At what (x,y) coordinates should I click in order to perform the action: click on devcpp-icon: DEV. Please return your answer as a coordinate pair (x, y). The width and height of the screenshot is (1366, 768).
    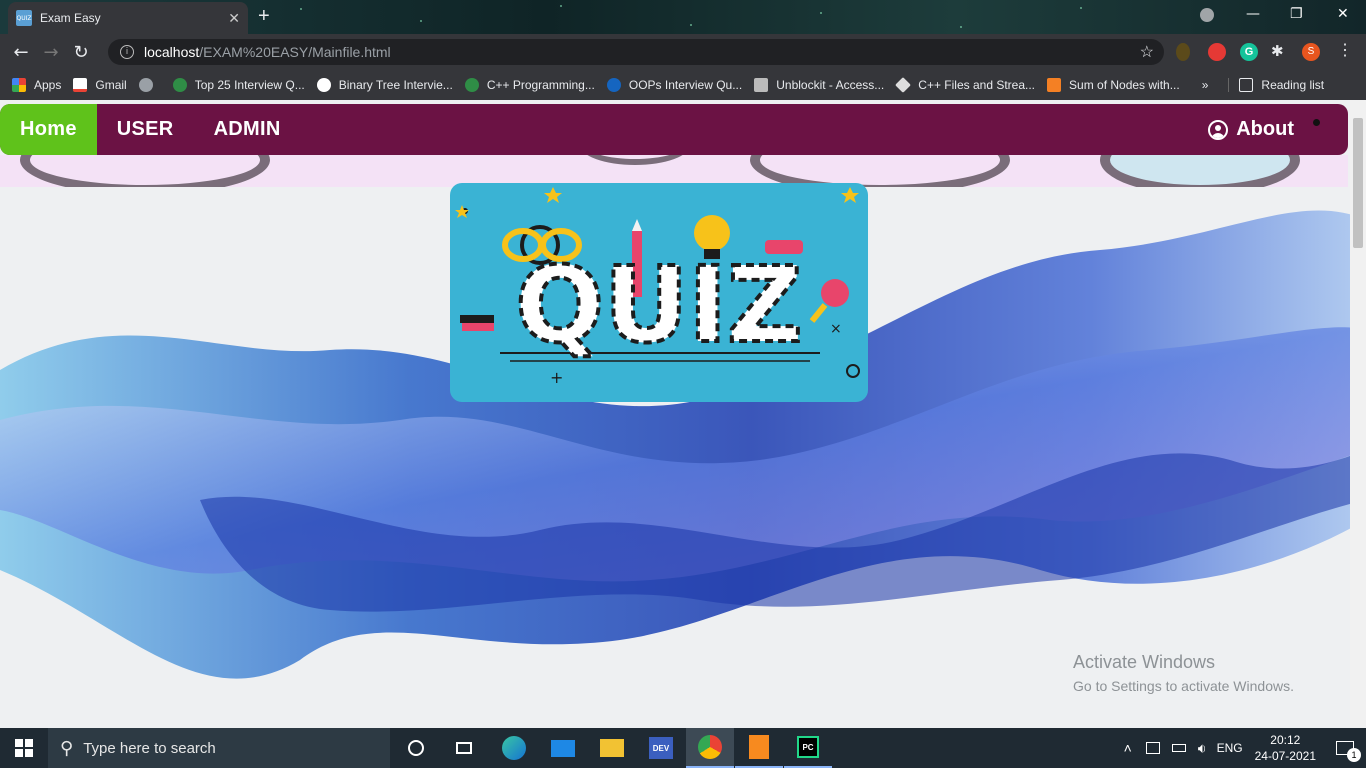
    Looking at the image, I should click on (661, 748).